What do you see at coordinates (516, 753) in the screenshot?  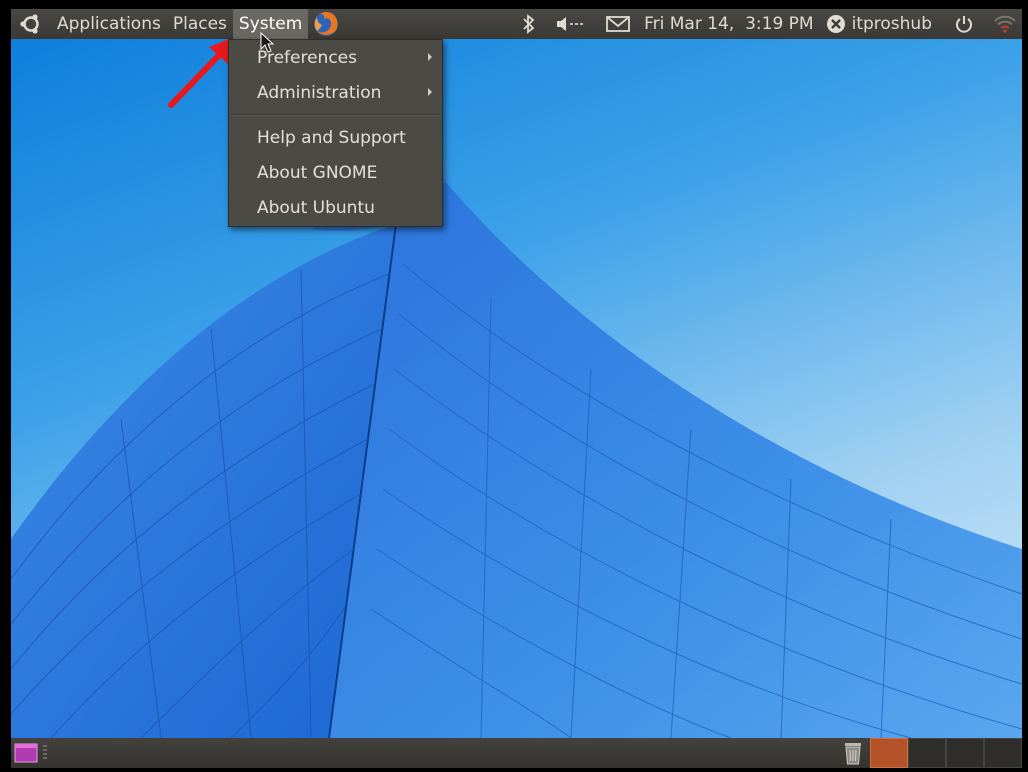 I see `bottom-panel` at bounding box center [516, 753].